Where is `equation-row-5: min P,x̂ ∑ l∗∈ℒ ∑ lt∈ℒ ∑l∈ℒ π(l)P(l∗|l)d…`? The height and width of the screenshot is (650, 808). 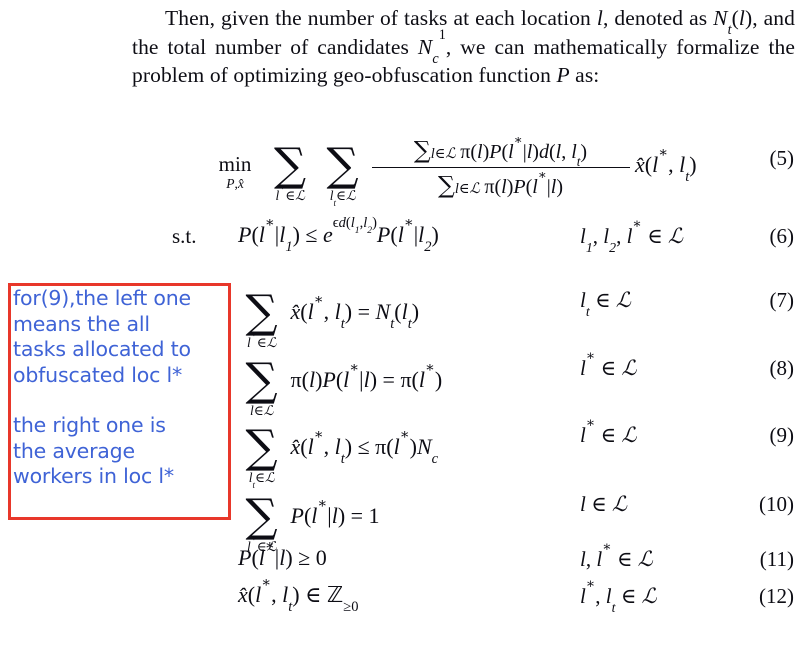
equation-row-5: min P,x̂ ∑ l∗∈ℒ ∑ lt∈ℒ ∑l∈ℒ π(l)P(l∗|l)d… is located at coordinates (404, 166).